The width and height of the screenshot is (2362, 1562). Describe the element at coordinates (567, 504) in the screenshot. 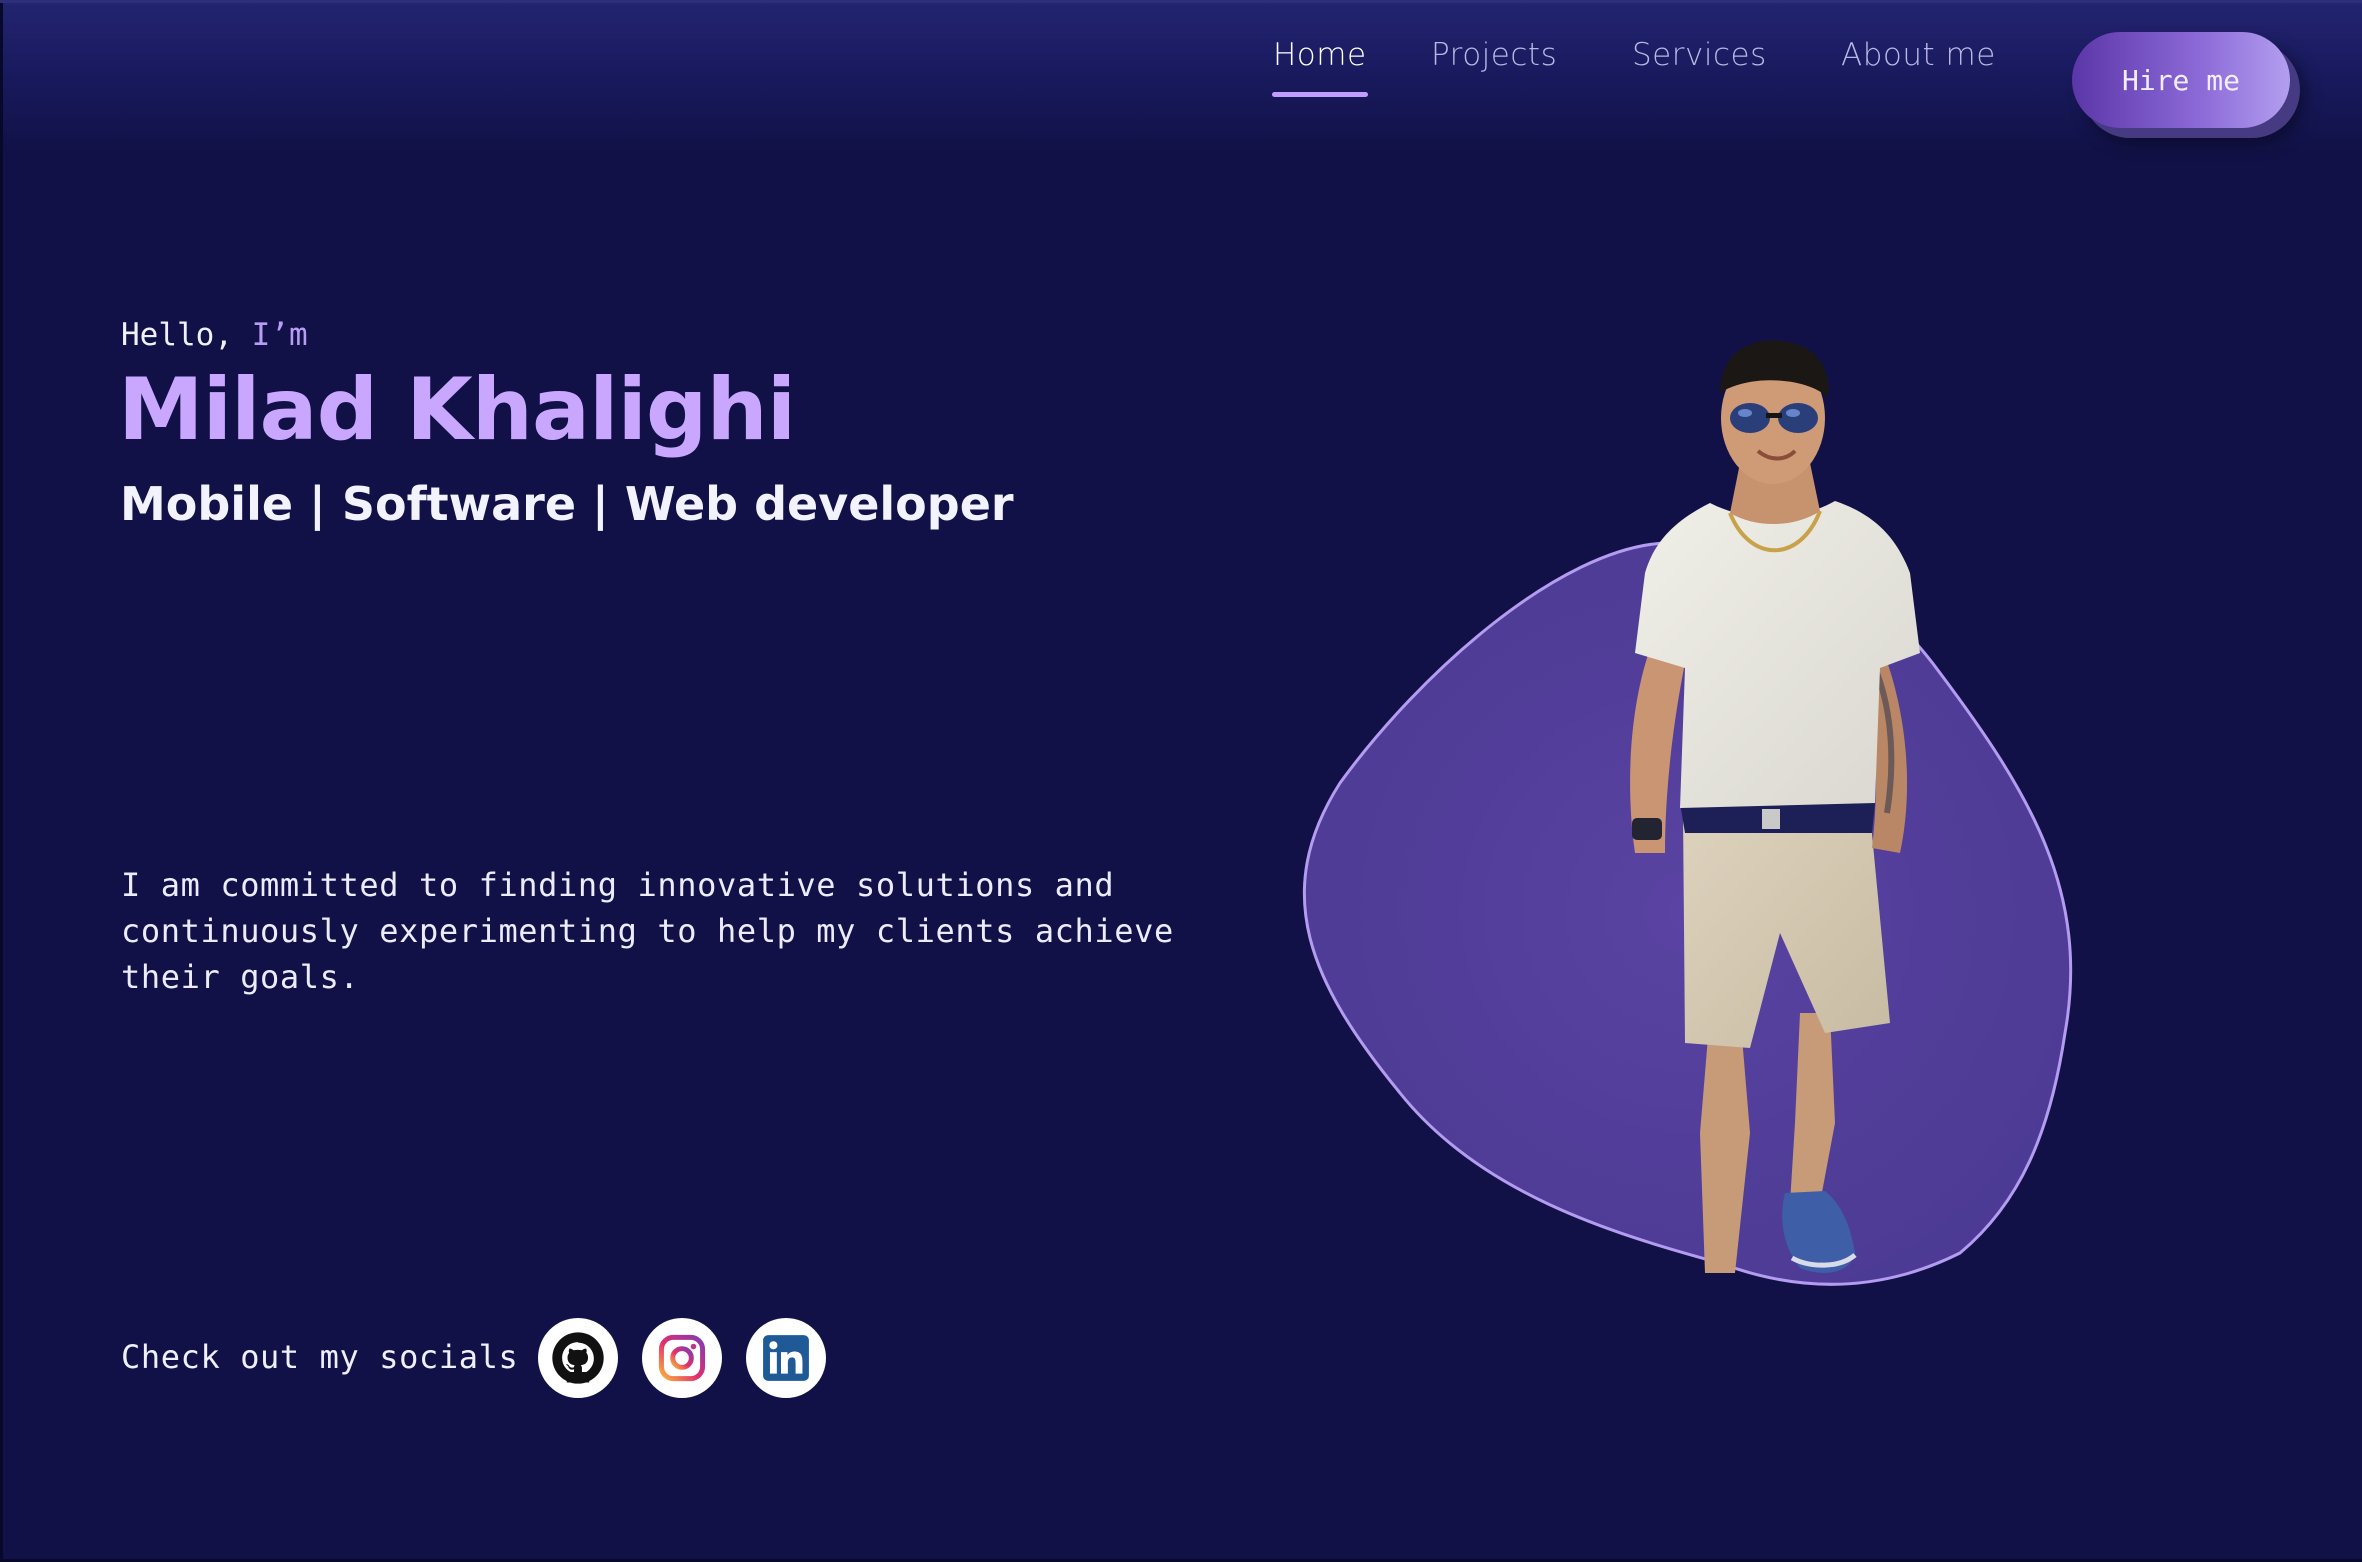

I see `hero-role: Mobile | Software | Web developer` at that location.